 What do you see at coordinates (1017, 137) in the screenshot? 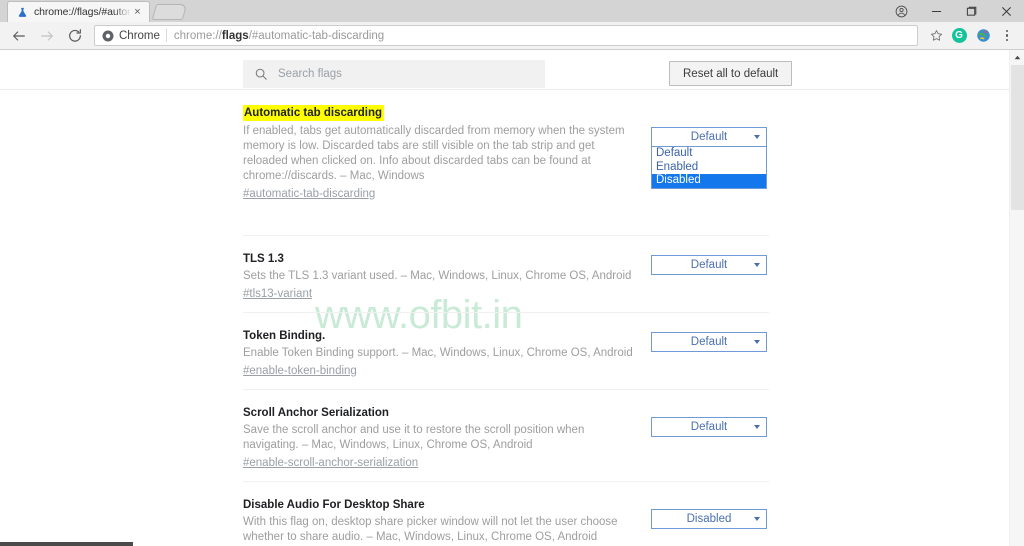
I see `scrollbar-thumb` at bounding box center [1017, 137].